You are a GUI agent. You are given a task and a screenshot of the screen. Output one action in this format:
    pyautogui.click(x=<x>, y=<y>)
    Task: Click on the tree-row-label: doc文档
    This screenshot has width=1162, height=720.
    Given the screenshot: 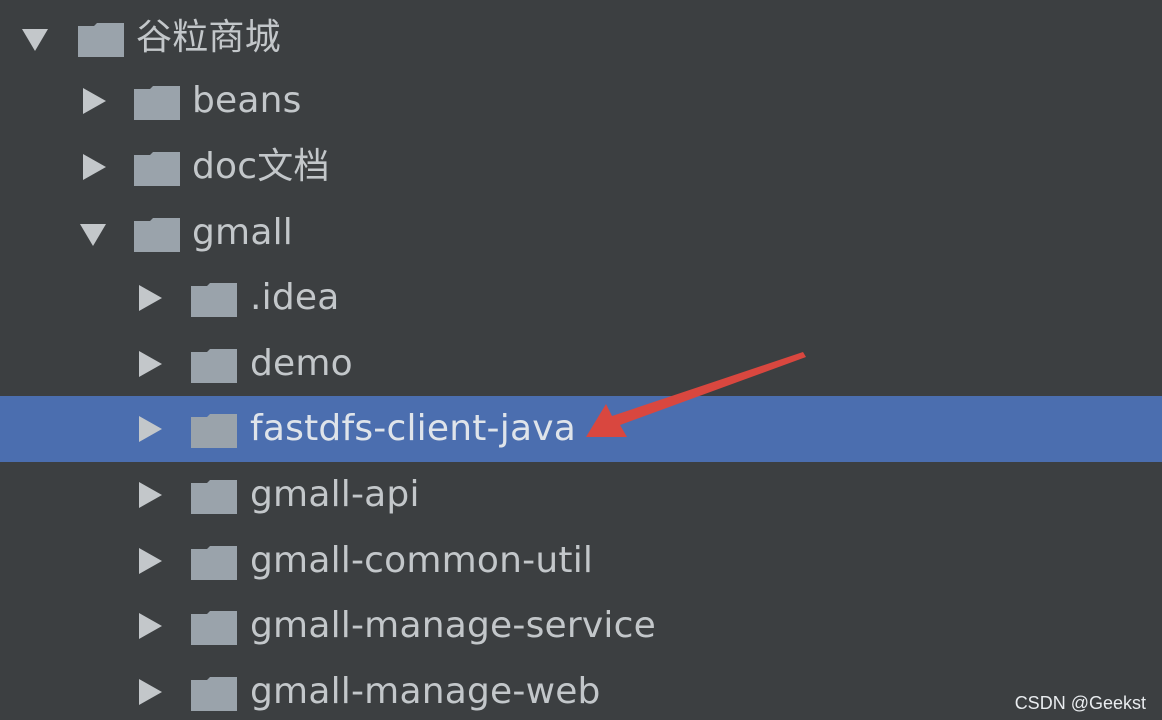 What is the action you would take?
    pyautogui.click(x=261, y=166)
    